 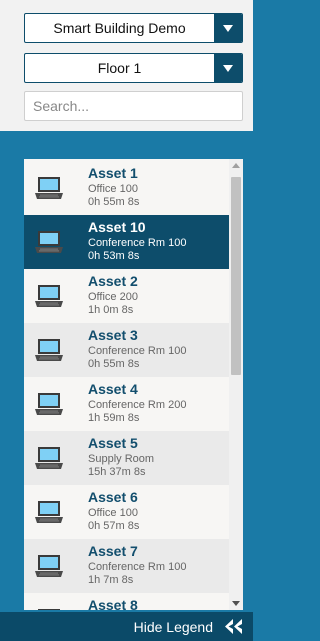 What do you see at coordinates (113, 281) in the screenshot?
I see `asset-name: Asset 2` at bounding box center [113, 281].